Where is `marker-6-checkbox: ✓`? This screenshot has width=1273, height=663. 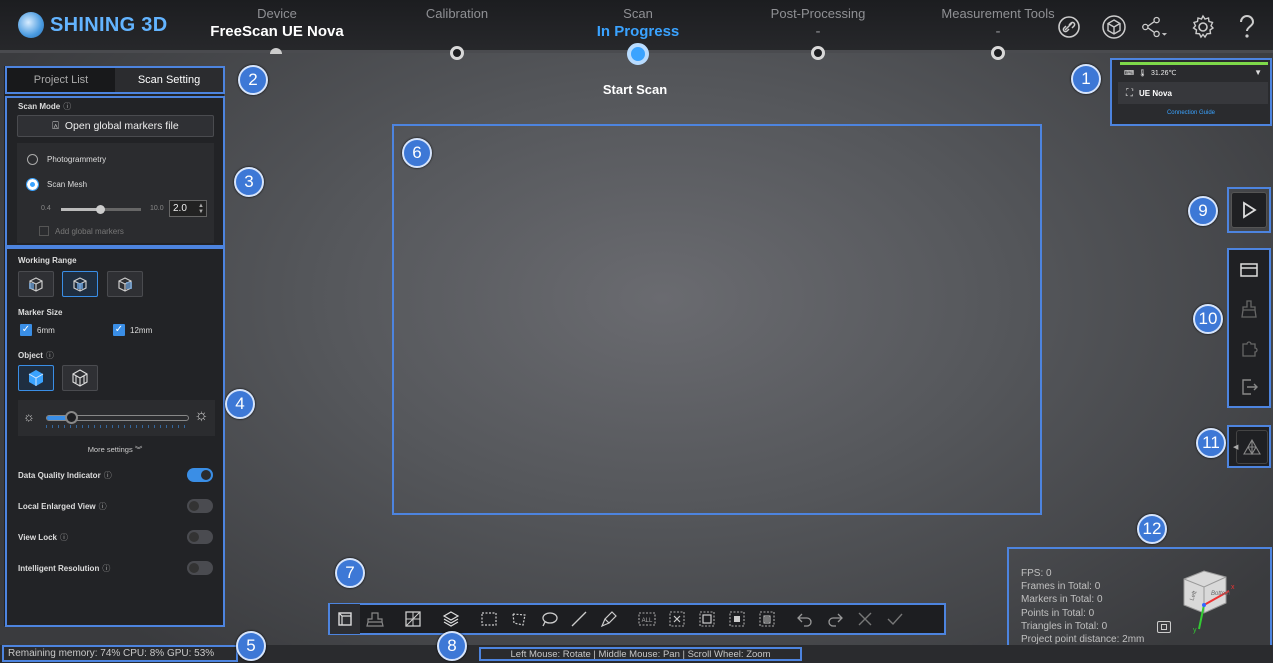 marker-6-checkbox: ✓ is located at coordinates (26, 330).